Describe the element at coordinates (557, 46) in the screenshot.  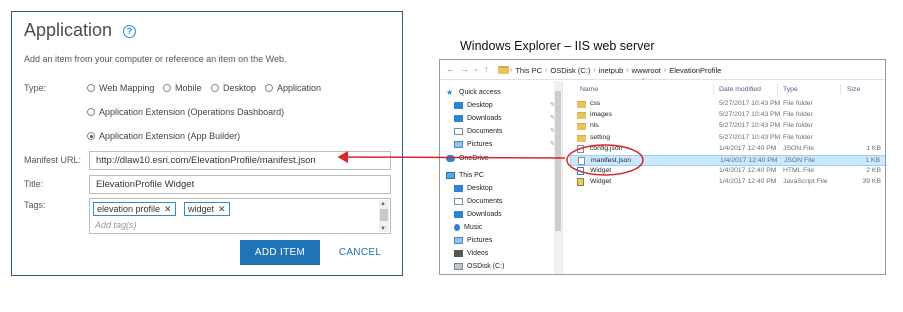
I see `explorer-caption: Windows Explorer – IIS web server` at that location.